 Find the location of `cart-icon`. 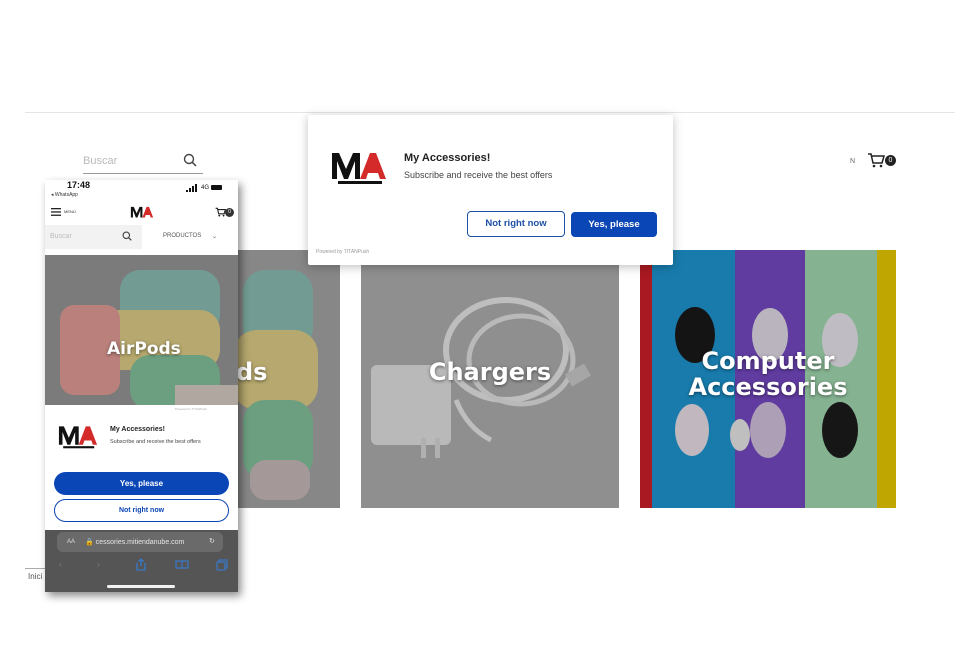

cart-icon is located at coordinates (876, 160).